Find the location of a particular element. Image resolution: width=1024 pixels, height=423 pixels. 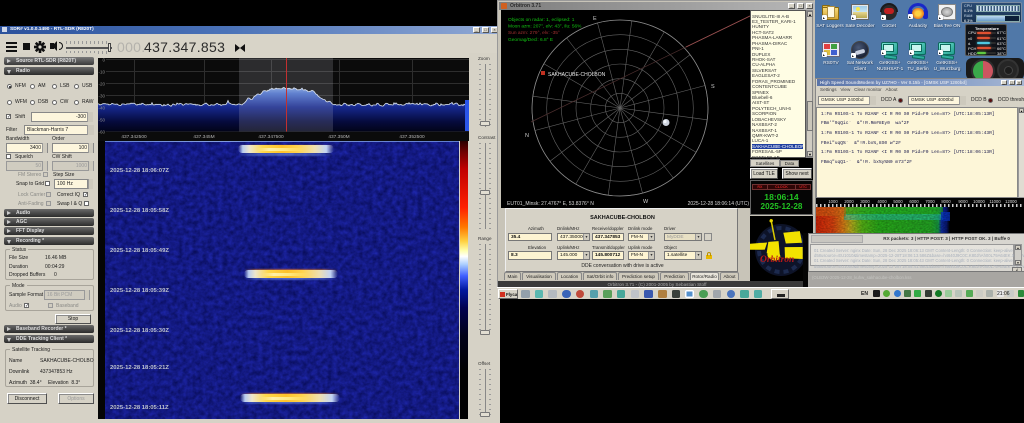

svg-text: W is located at coordinates (646, 202).